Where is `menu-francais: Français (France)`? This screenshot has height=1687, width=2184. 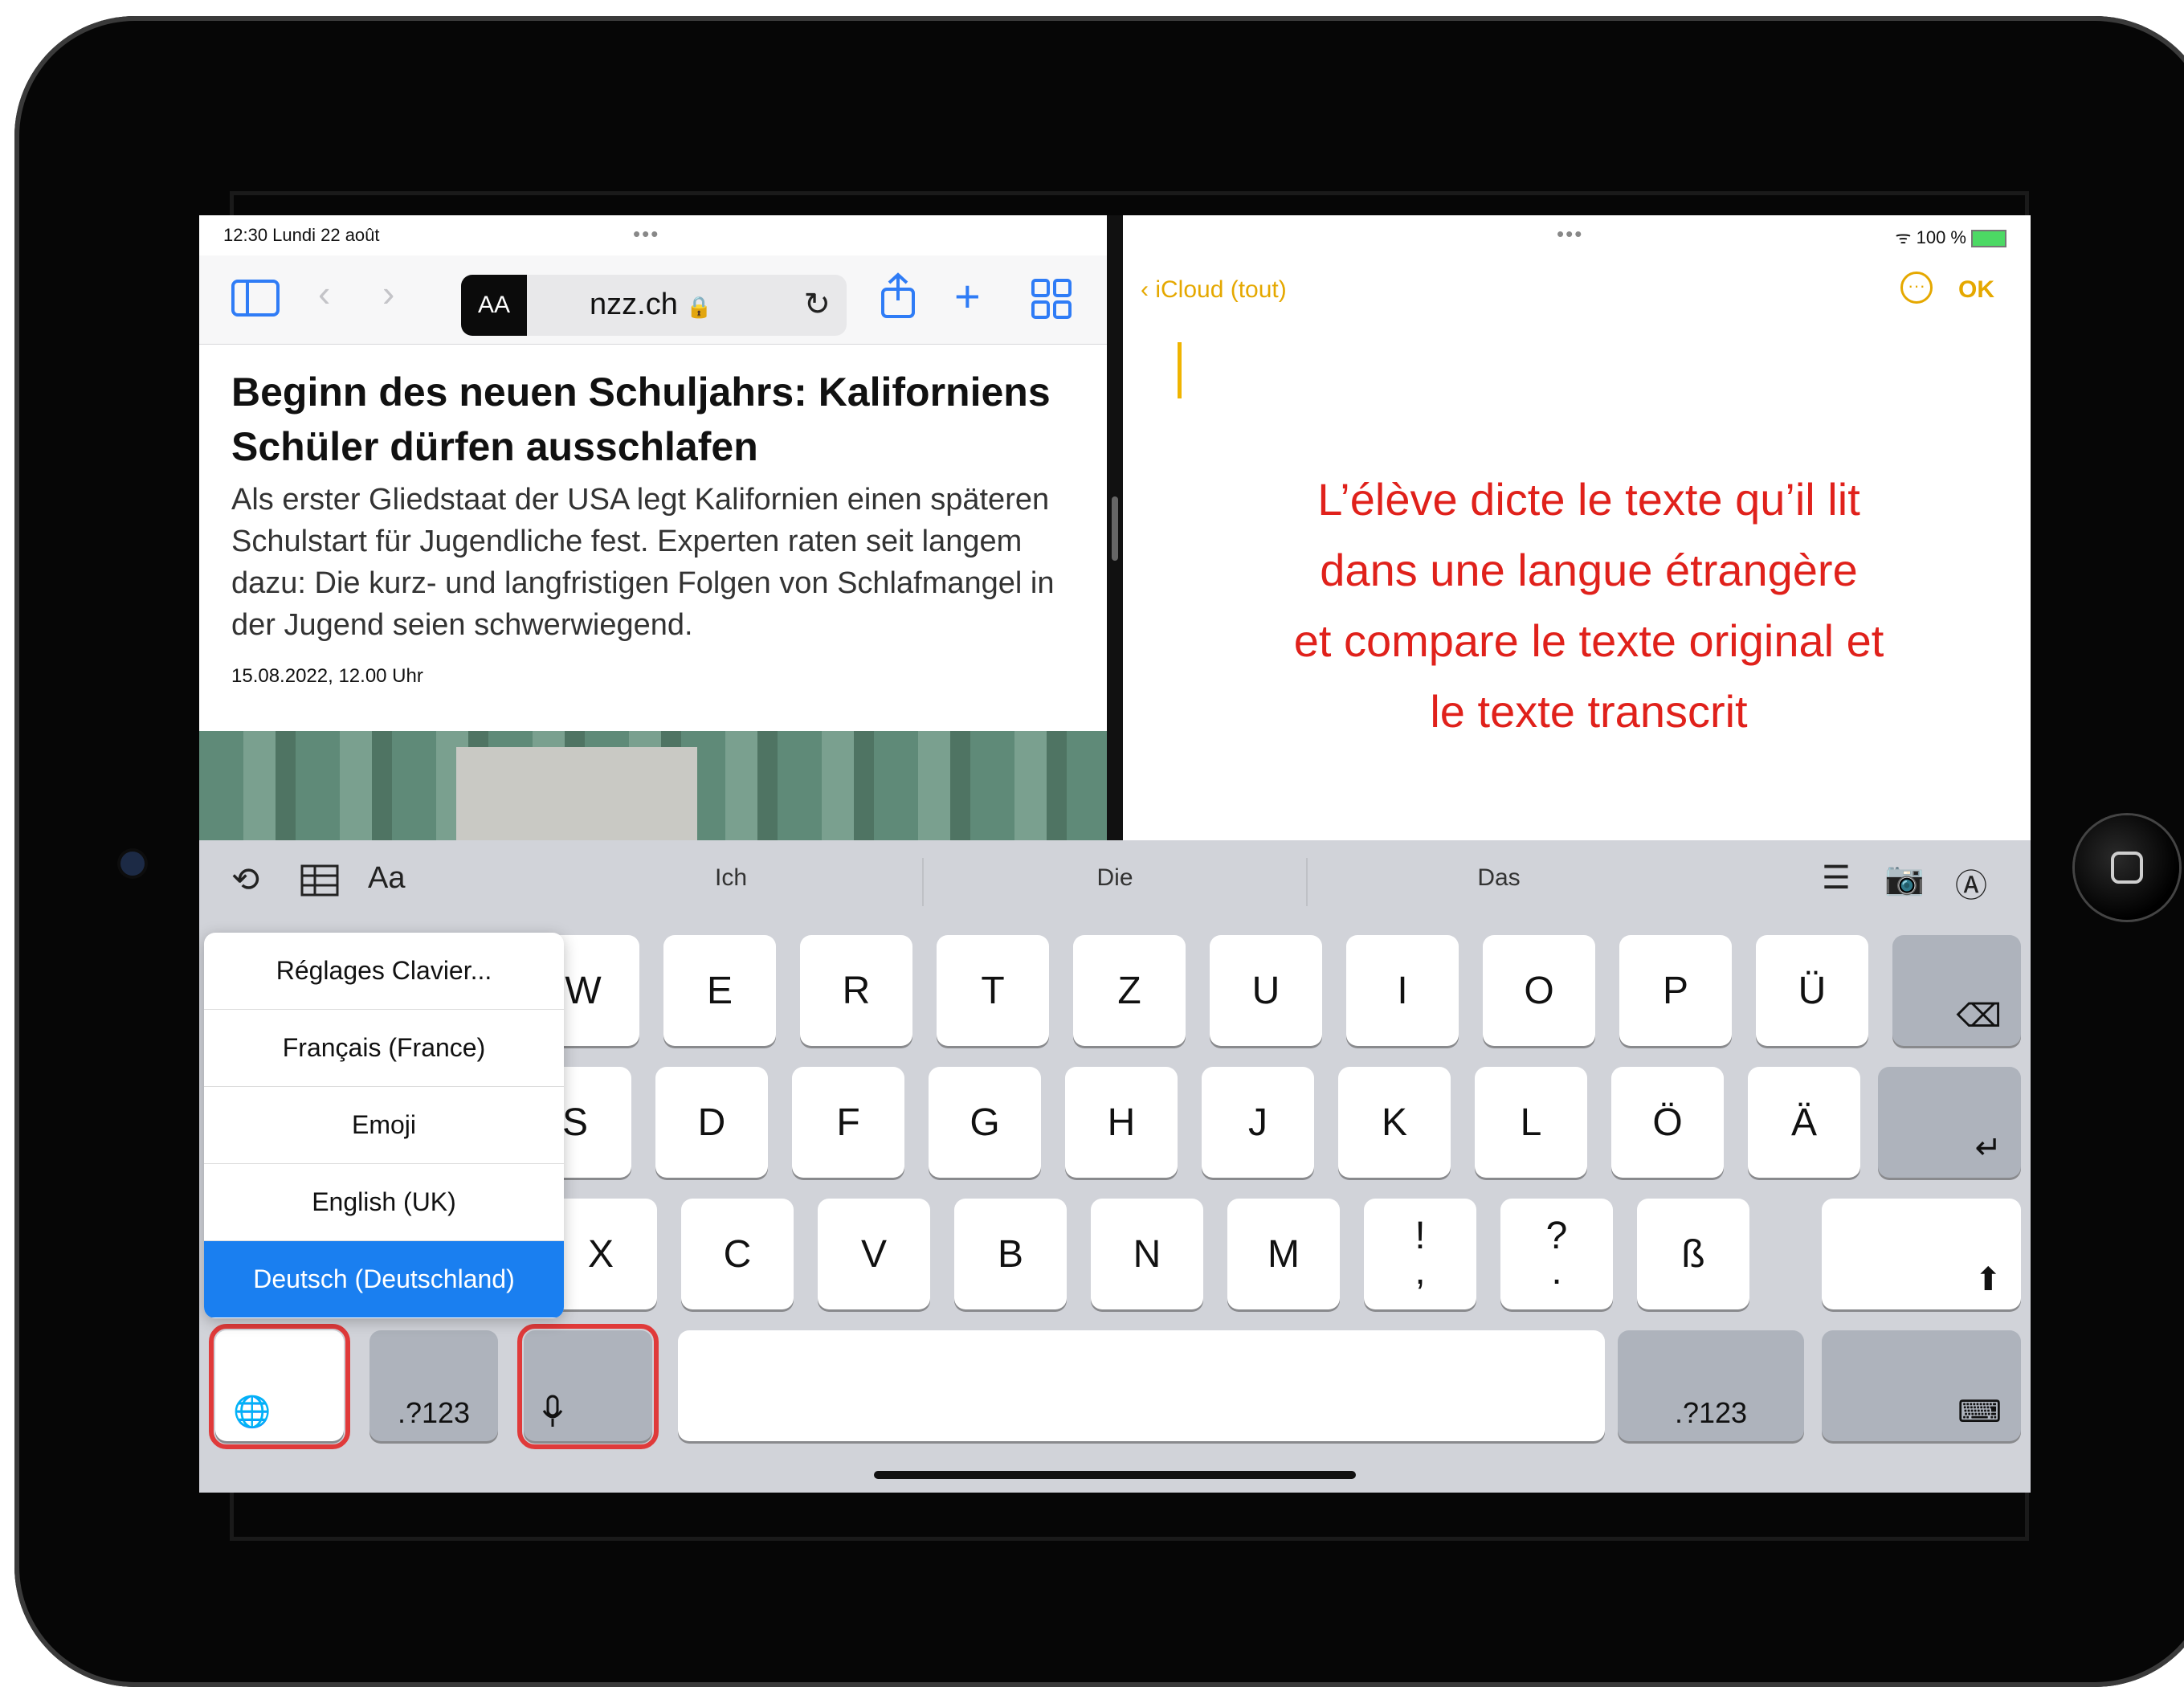
menu-francais: Français (France) is located at coordinates (384, 1048).